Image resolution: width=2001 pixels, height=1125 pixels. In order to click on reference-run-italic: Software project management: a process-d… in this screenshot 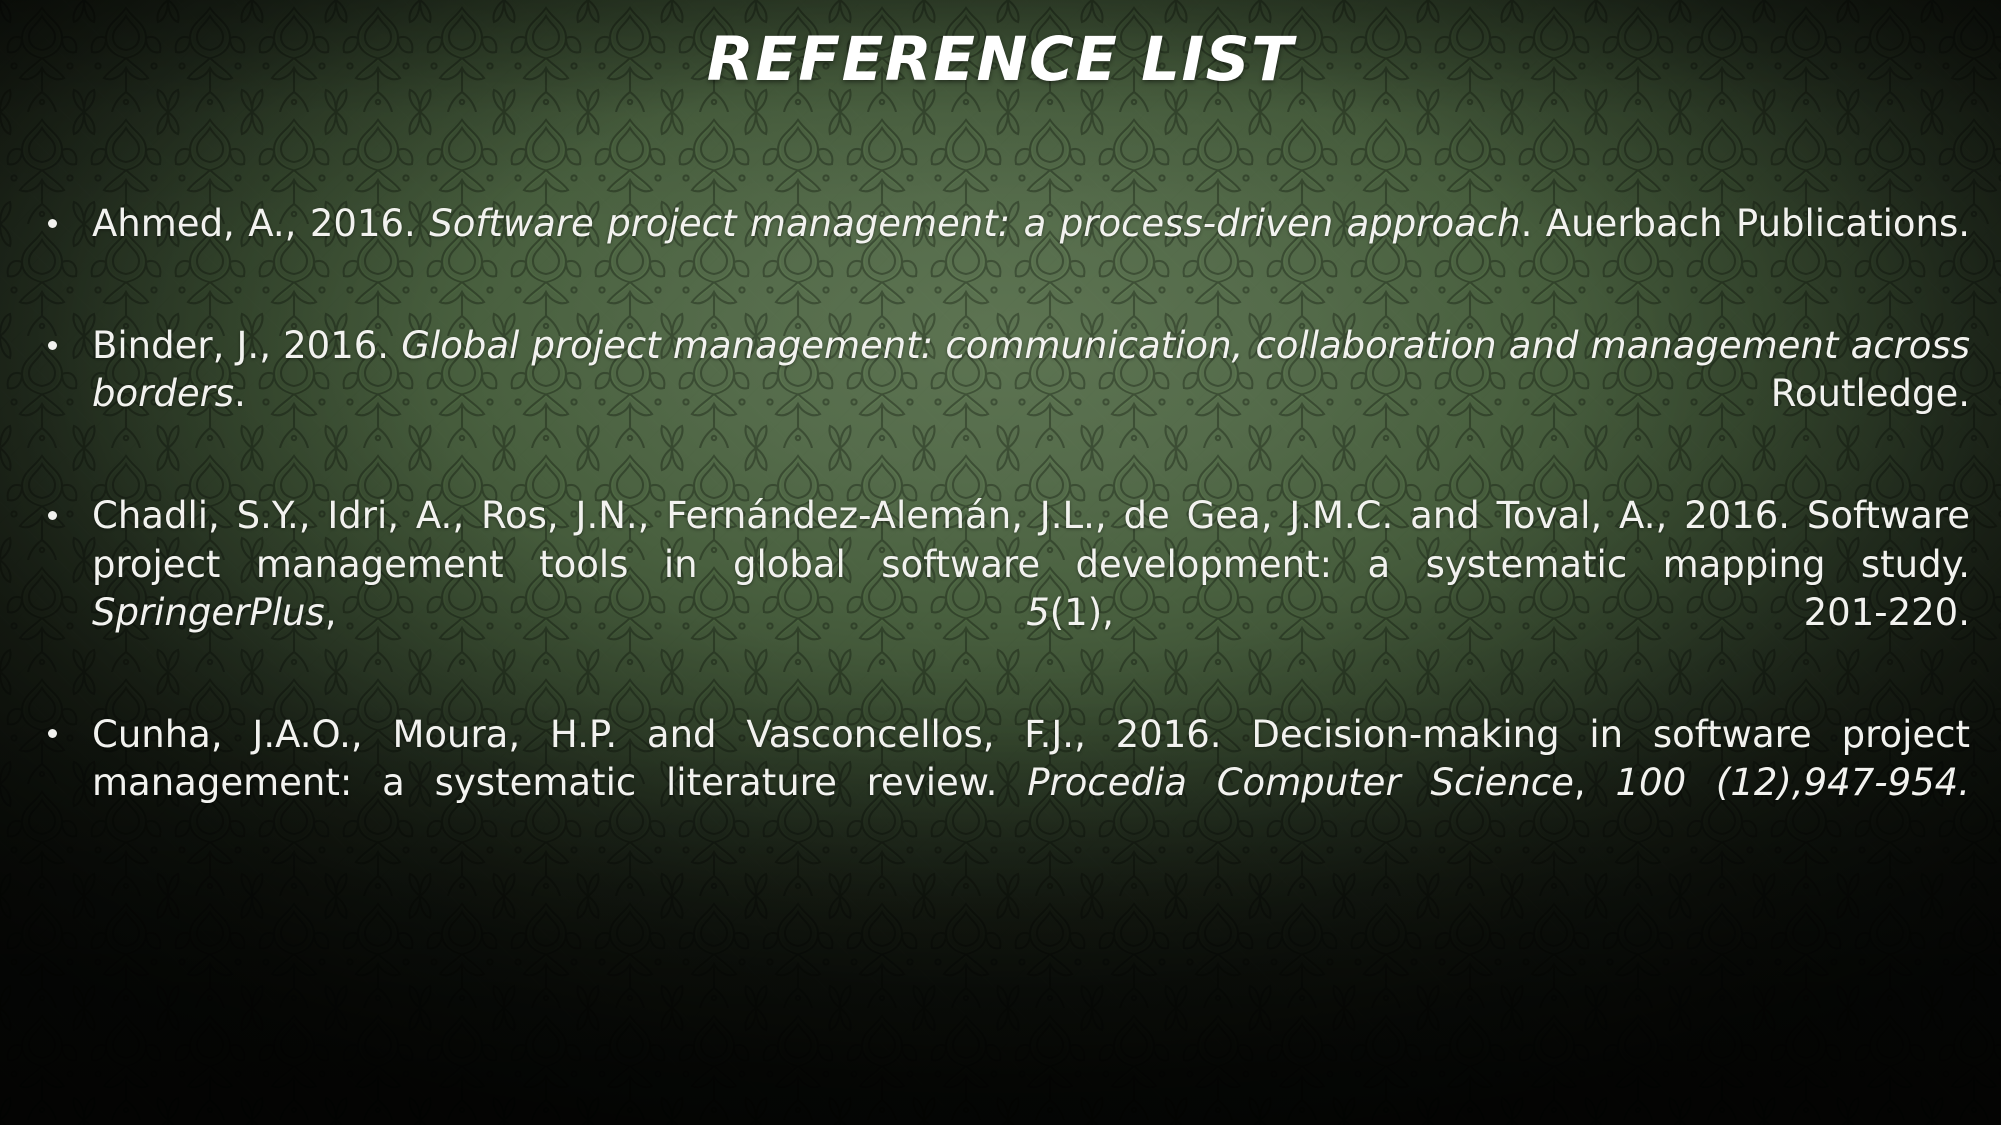, I will do `click(975, 223)`.